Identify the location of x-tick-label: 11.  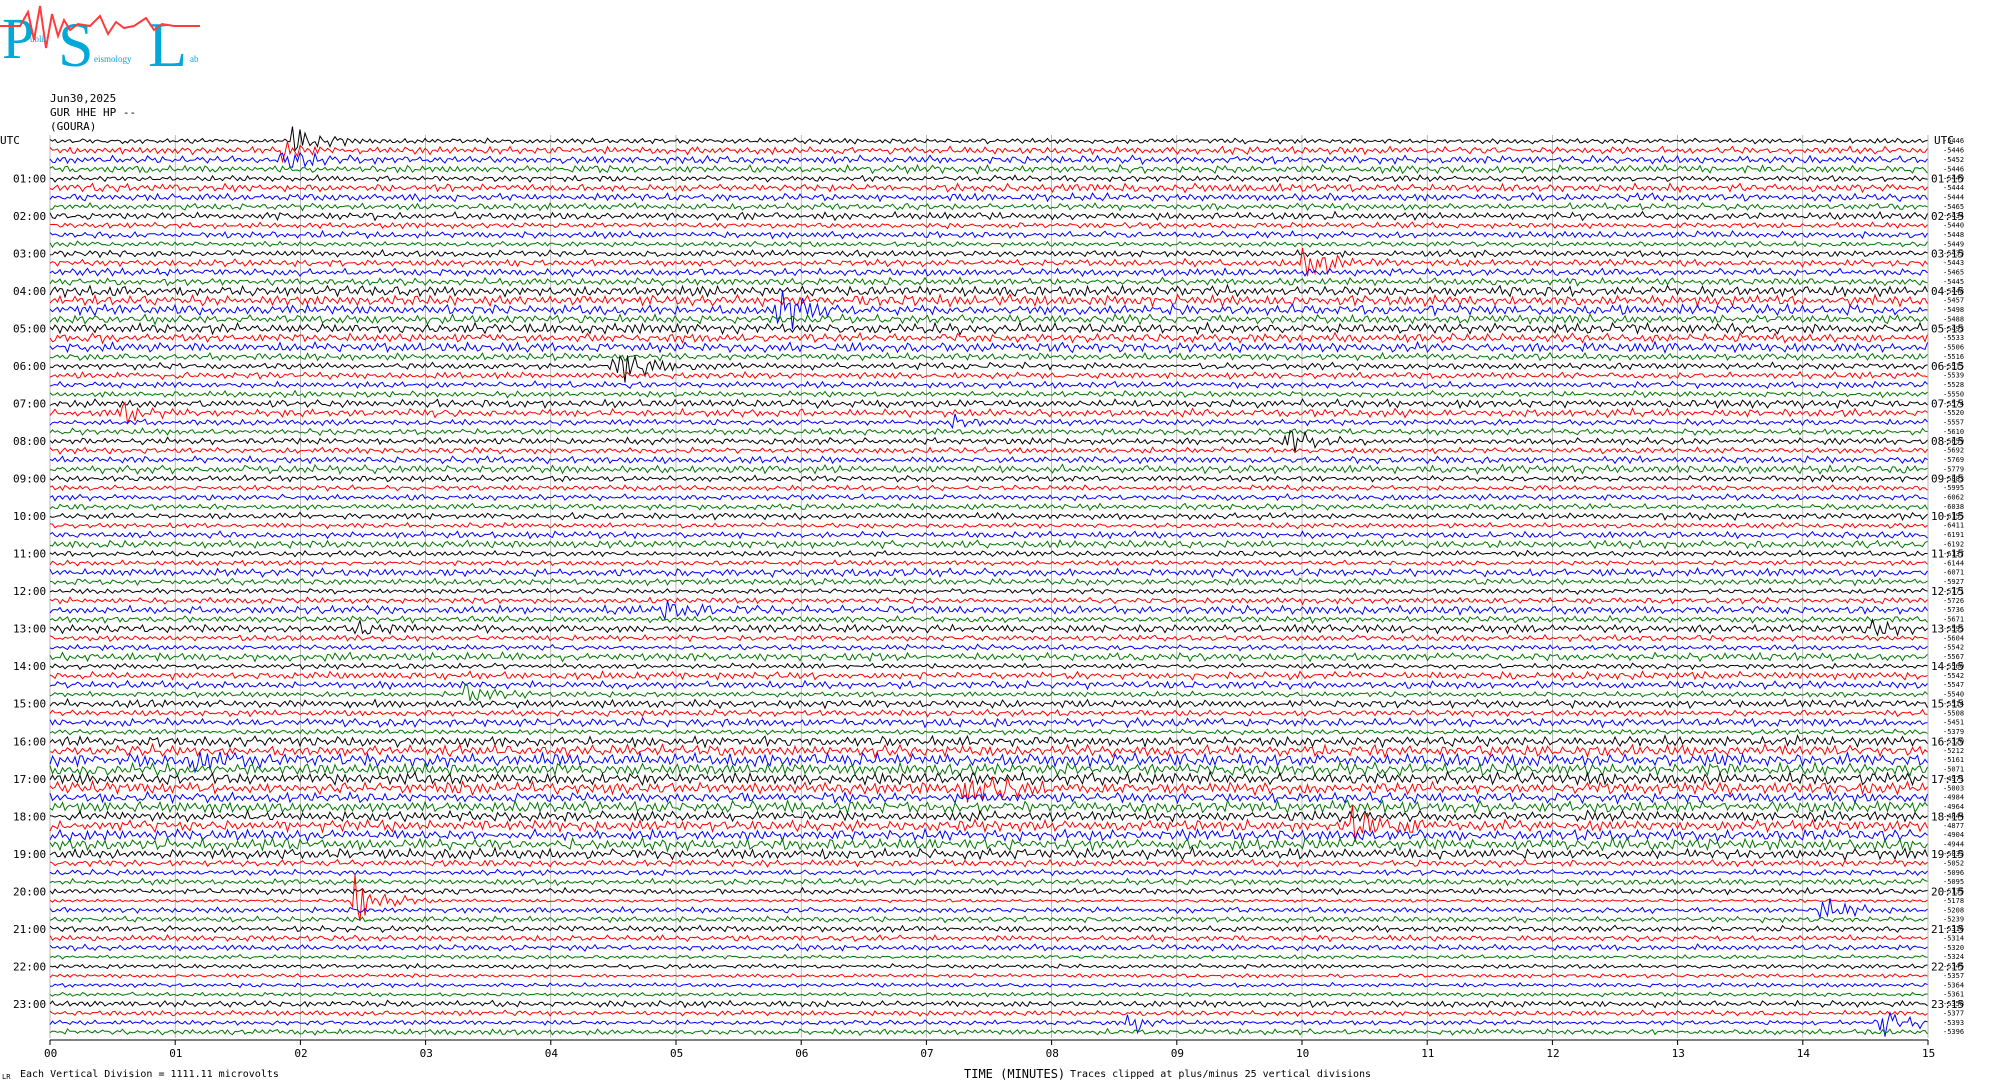
(1427, 1053).